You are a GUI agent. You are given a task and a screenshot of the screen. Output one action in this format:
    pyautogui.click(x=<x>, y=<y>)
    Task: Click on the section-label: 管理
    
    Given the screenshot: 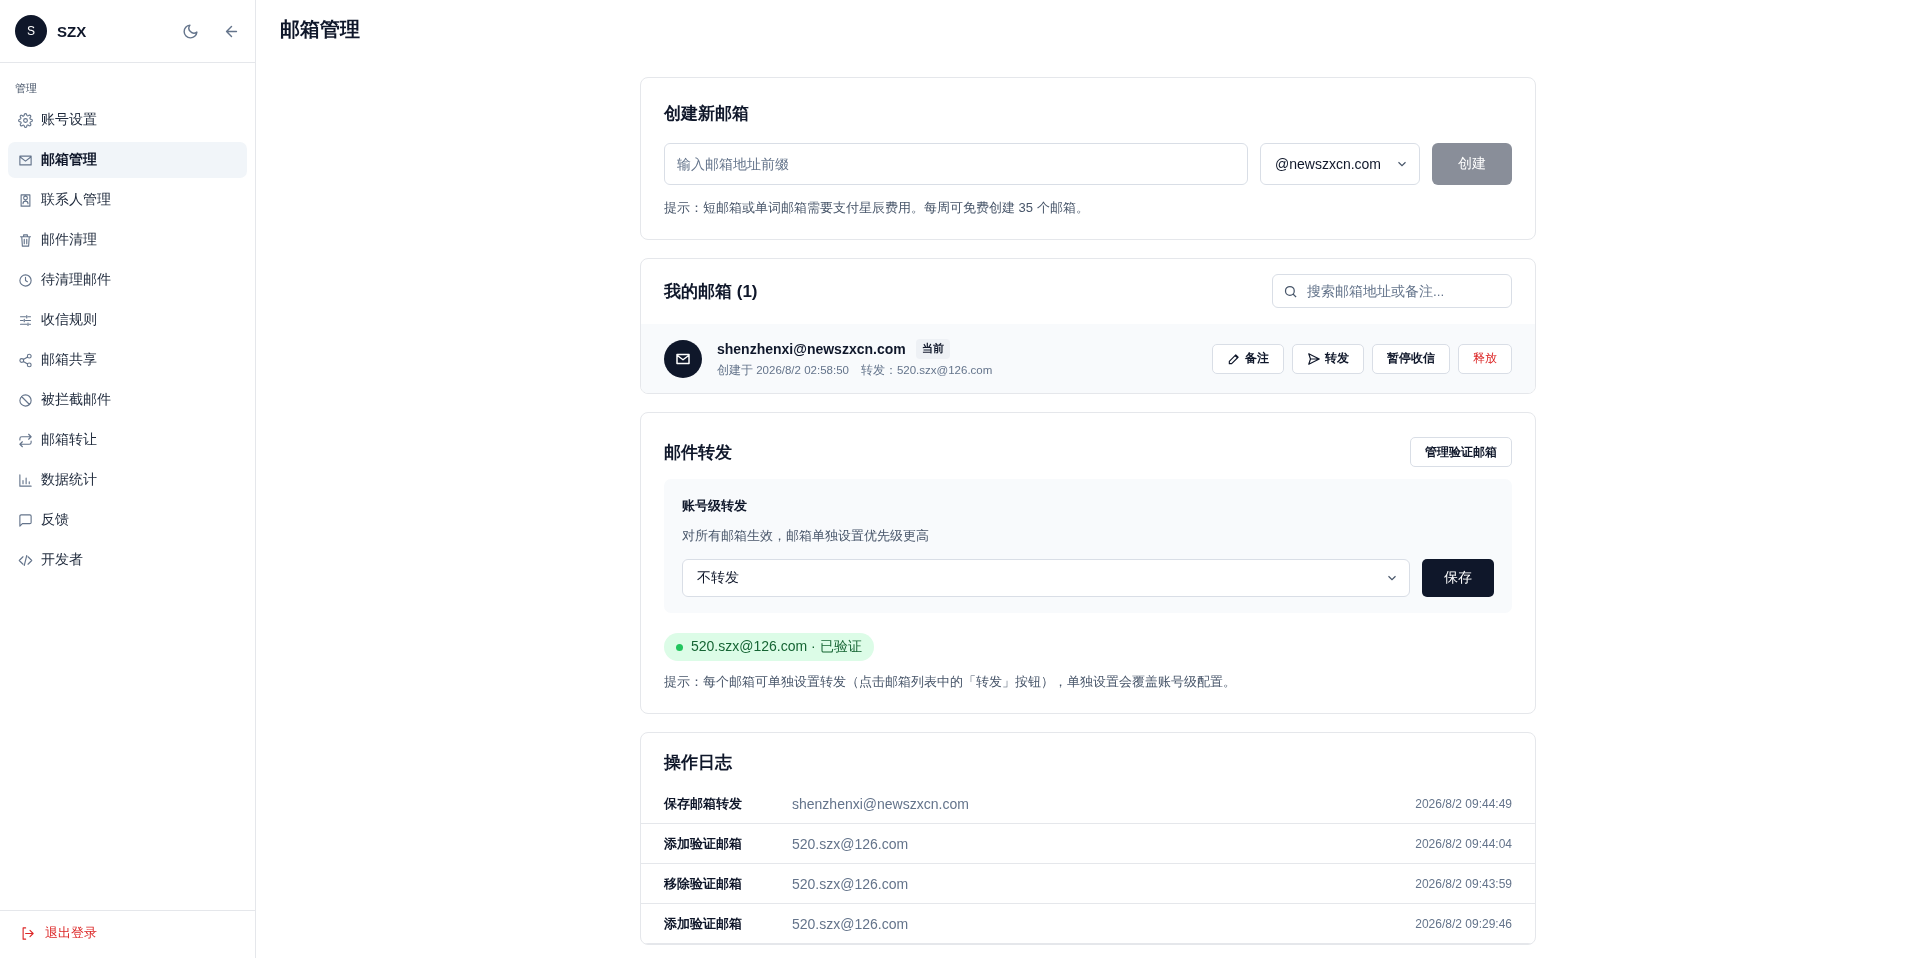 What is the action you would take?
    pyautogui.click(x=26, y=88)
    